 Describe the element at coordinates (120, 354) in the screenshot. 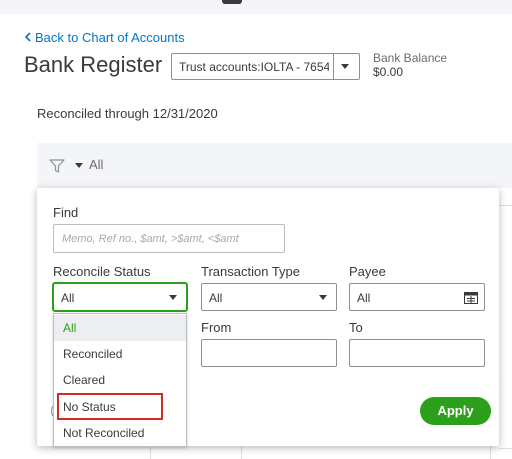

I see `reconcile-option-reconciled: Reconciled` at that location.